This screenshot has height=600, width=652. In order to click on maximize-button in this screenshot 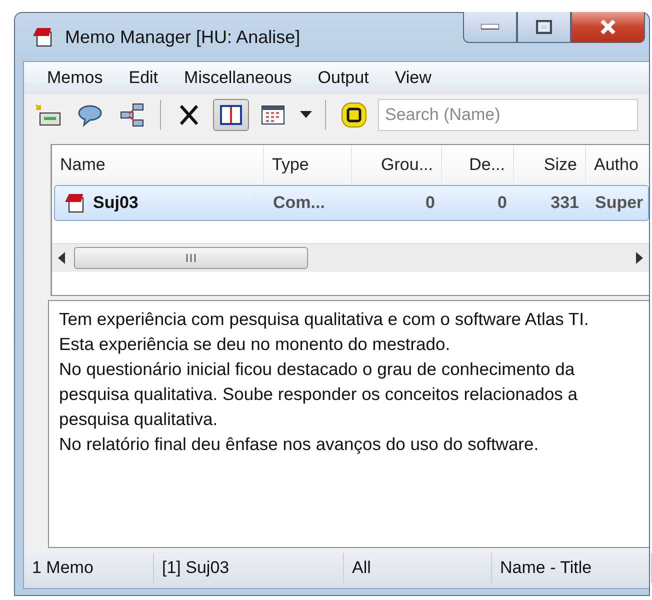, I will do `click(544, 27)`.